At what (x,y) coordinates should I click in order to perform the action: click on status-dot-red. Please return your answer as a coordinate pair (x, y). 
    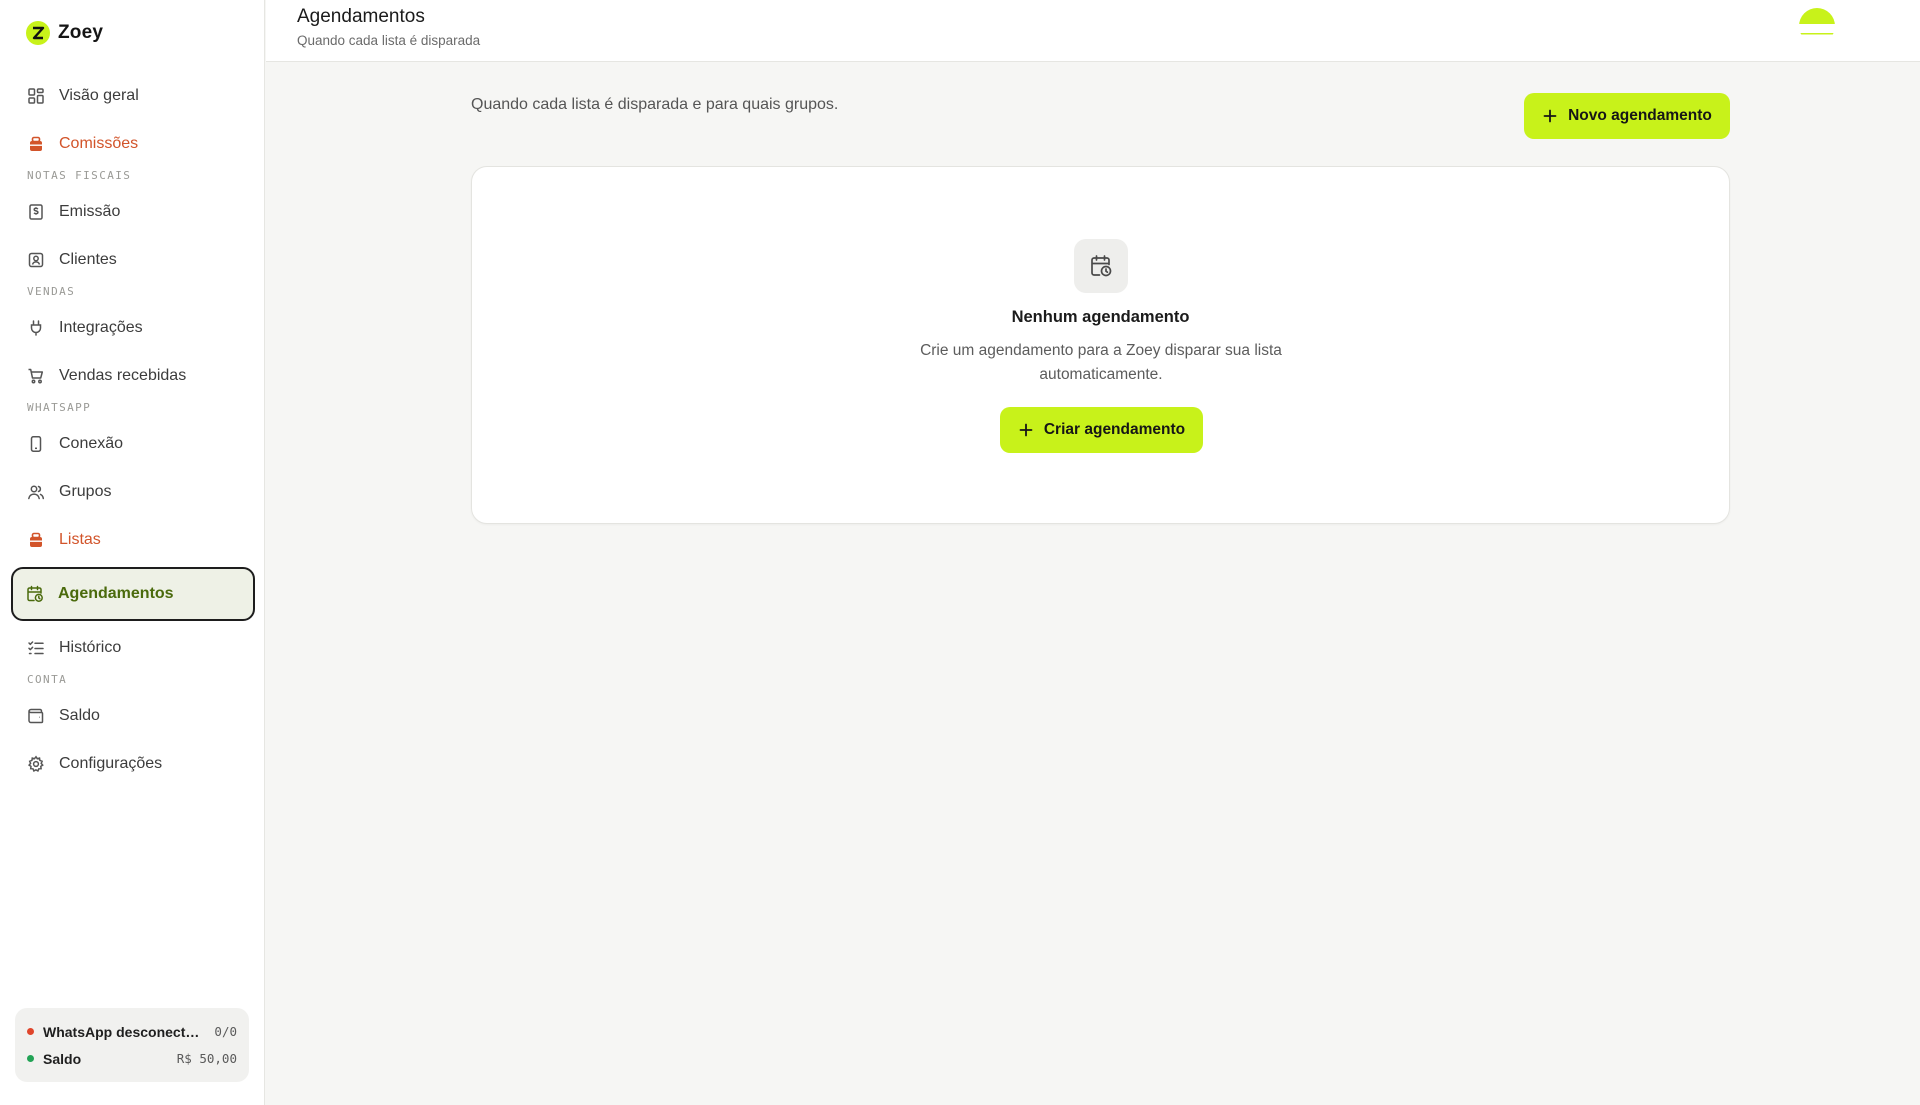
    Looking at the image, I should click on (30, 1031).